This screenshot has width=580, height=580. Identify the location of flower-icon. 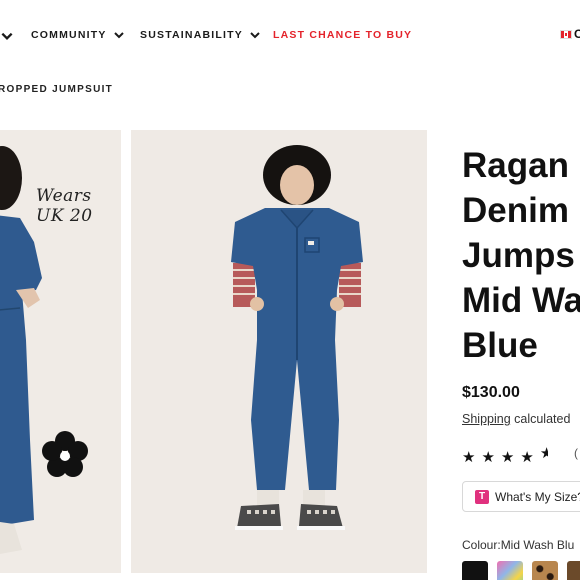
(65, 454).